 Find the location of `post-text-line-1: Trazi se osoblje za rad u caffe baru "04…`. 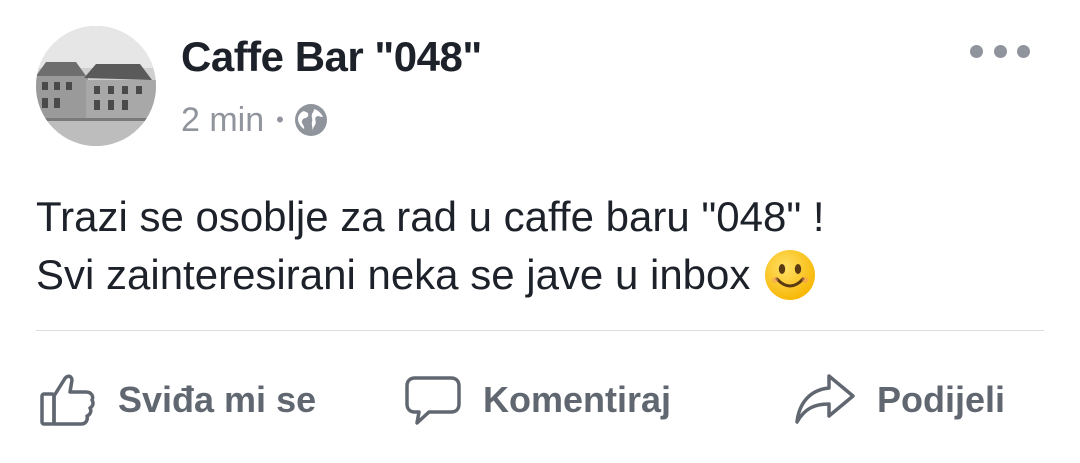

post-text-line-1: Trazi se osoblje za rad u caffe baru "04… is located at coordinates (430, 216).